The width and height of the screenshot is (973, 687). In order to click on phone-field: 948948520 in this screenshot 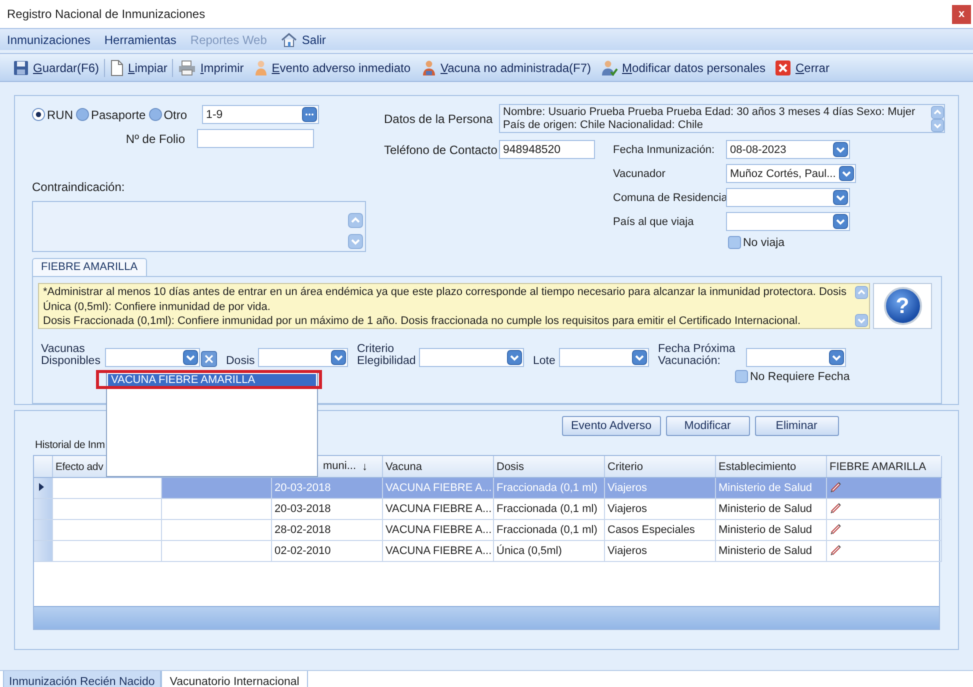, I will do `click(547, 149)`.